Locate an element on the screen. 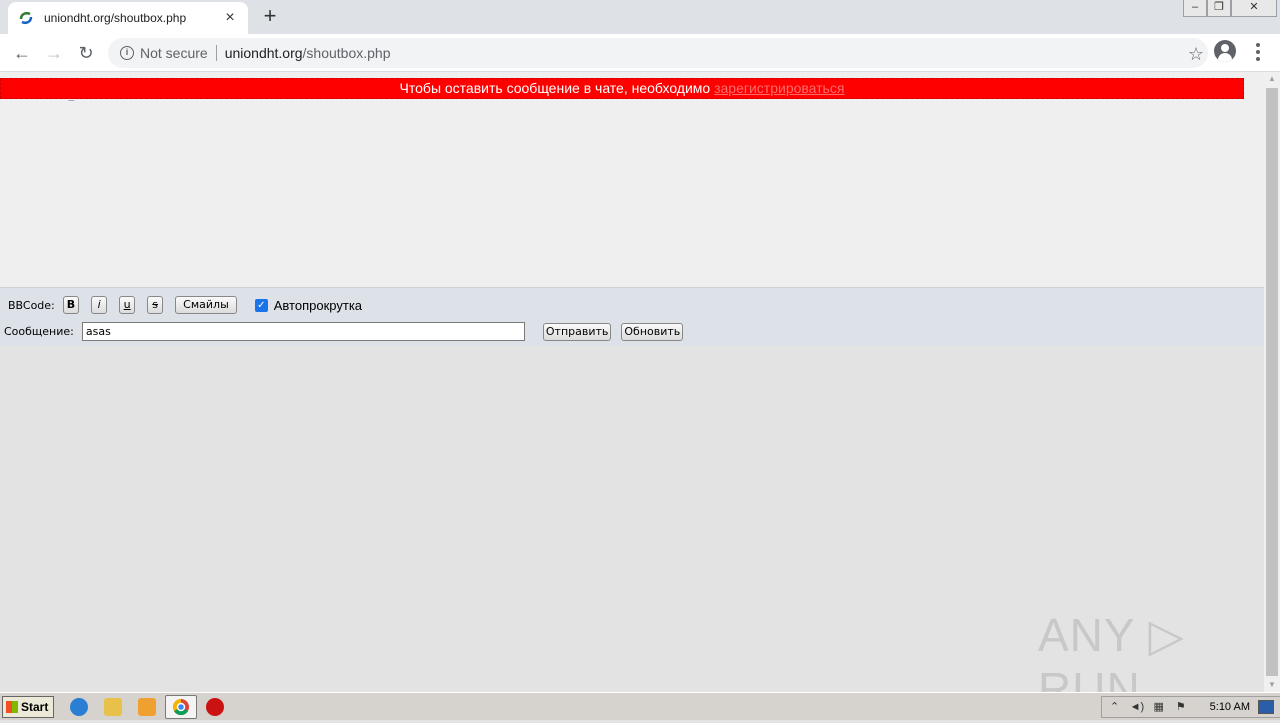 The image size is (1280, 723). profile-avatar-icon is located at coordinates (1225, 51).